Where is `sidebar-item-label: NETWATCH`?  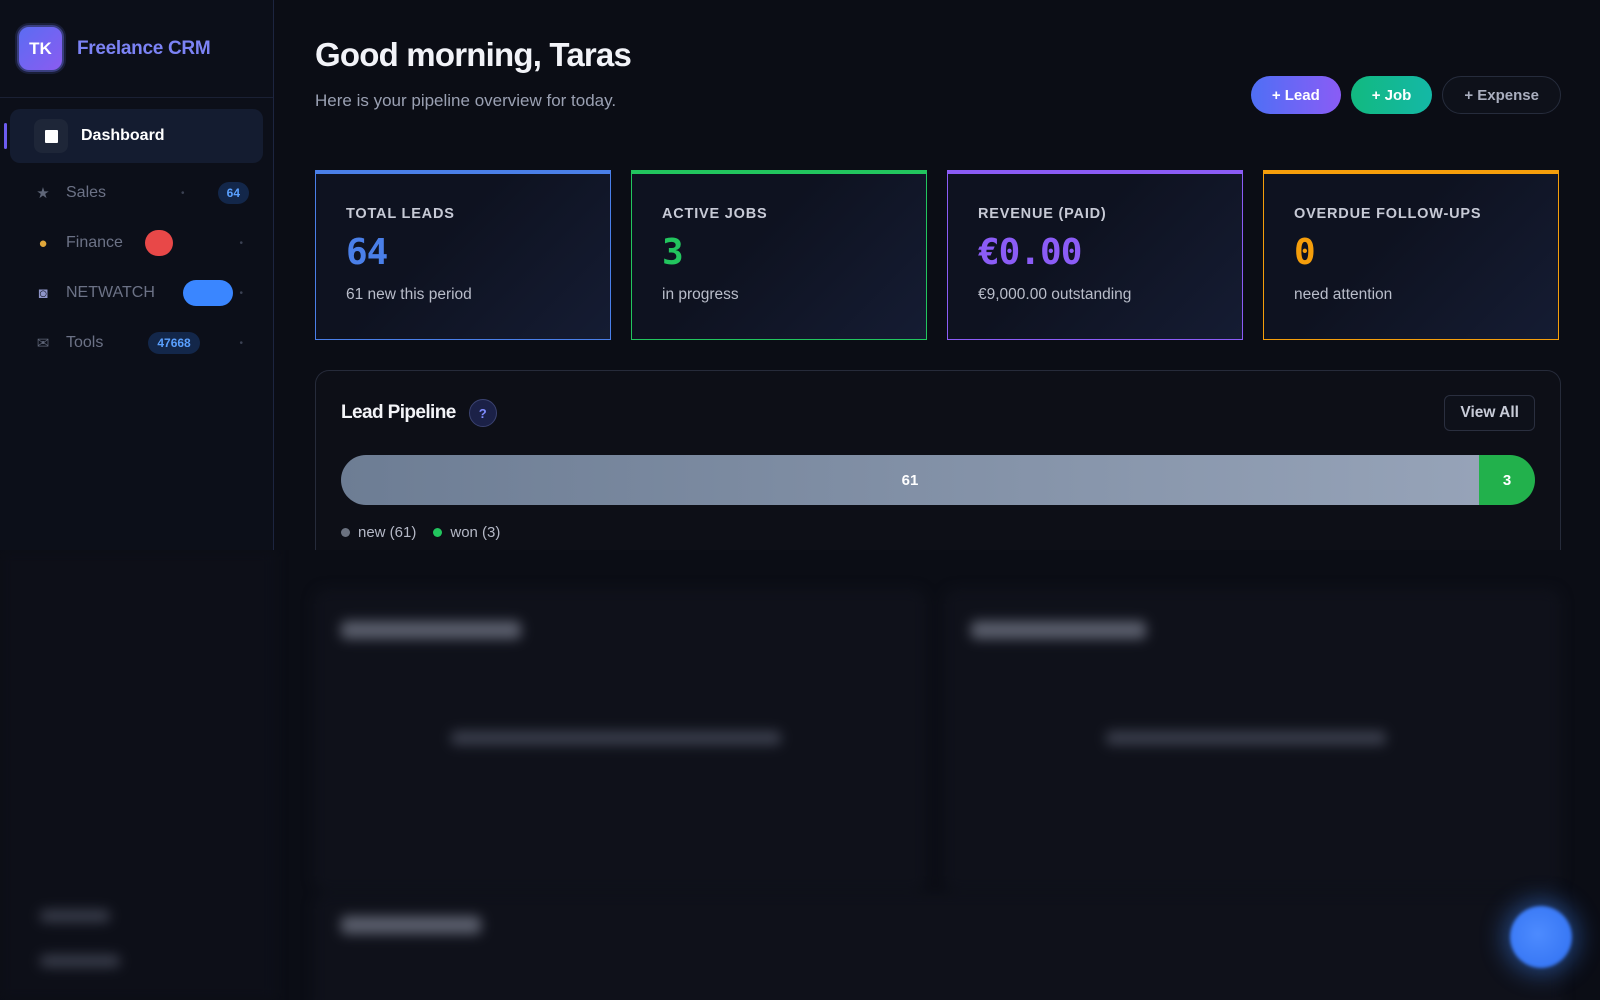
sidebar-item-label: NETWATCH is located at coordinates (110, 292).